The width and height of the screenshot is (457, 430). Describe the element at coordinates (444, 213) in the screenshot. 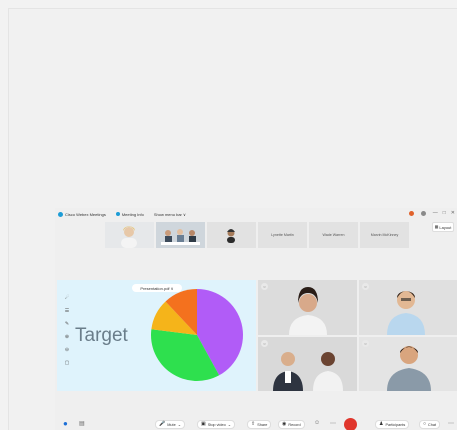

I see `maximize-icon: □` at that location.